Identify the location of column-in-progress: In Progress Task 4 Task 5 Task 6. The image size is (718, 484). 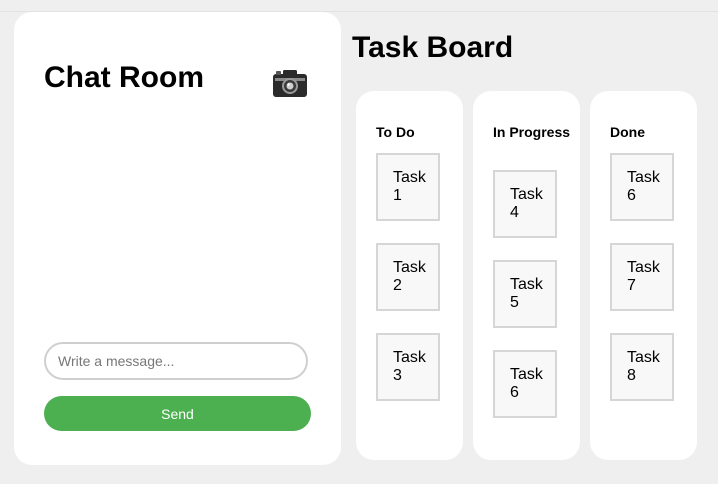
(526, 275).